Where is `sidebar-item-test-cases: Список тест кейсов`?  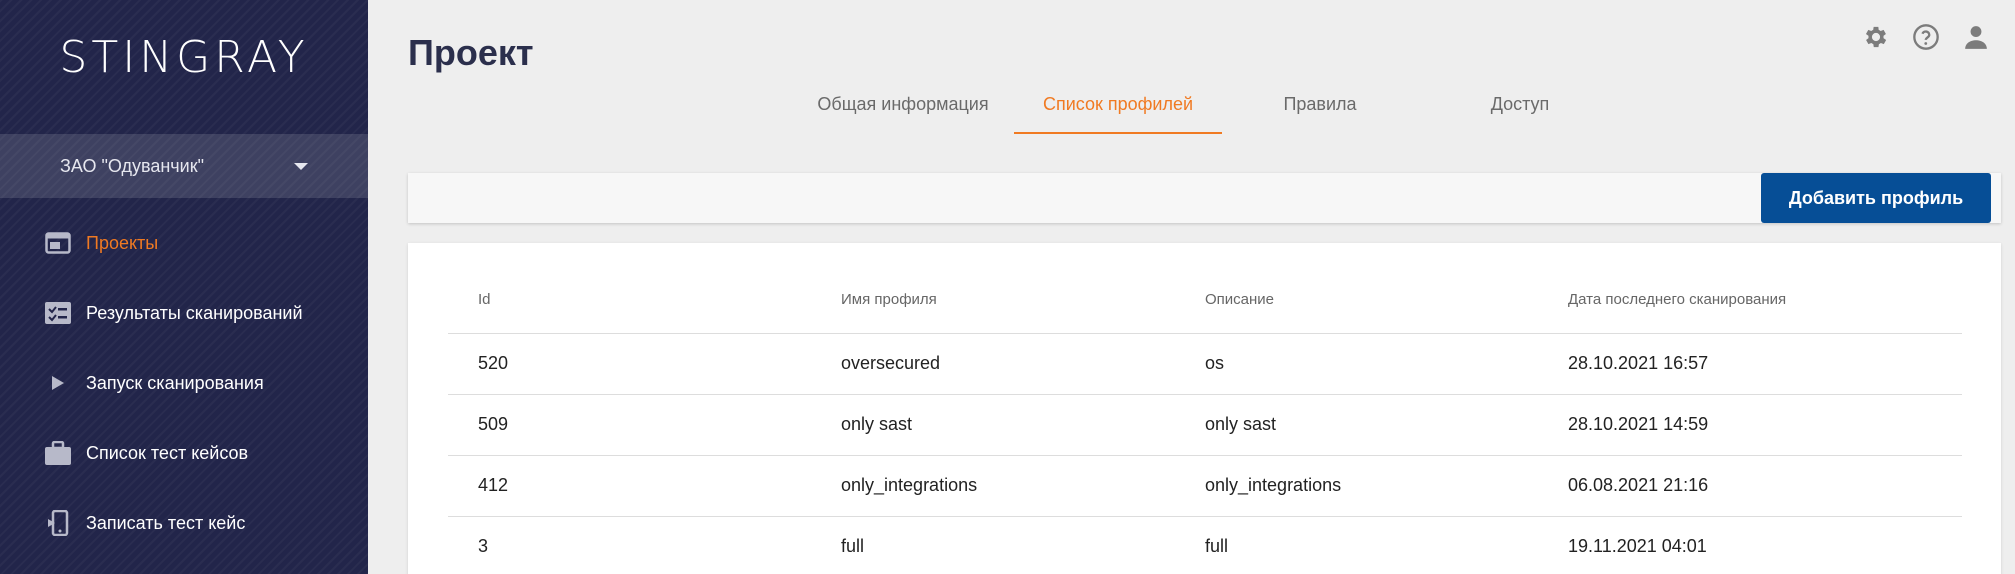 sidebar-item-test-cases: Список тест кейсов is located at coordinates (184, 453).